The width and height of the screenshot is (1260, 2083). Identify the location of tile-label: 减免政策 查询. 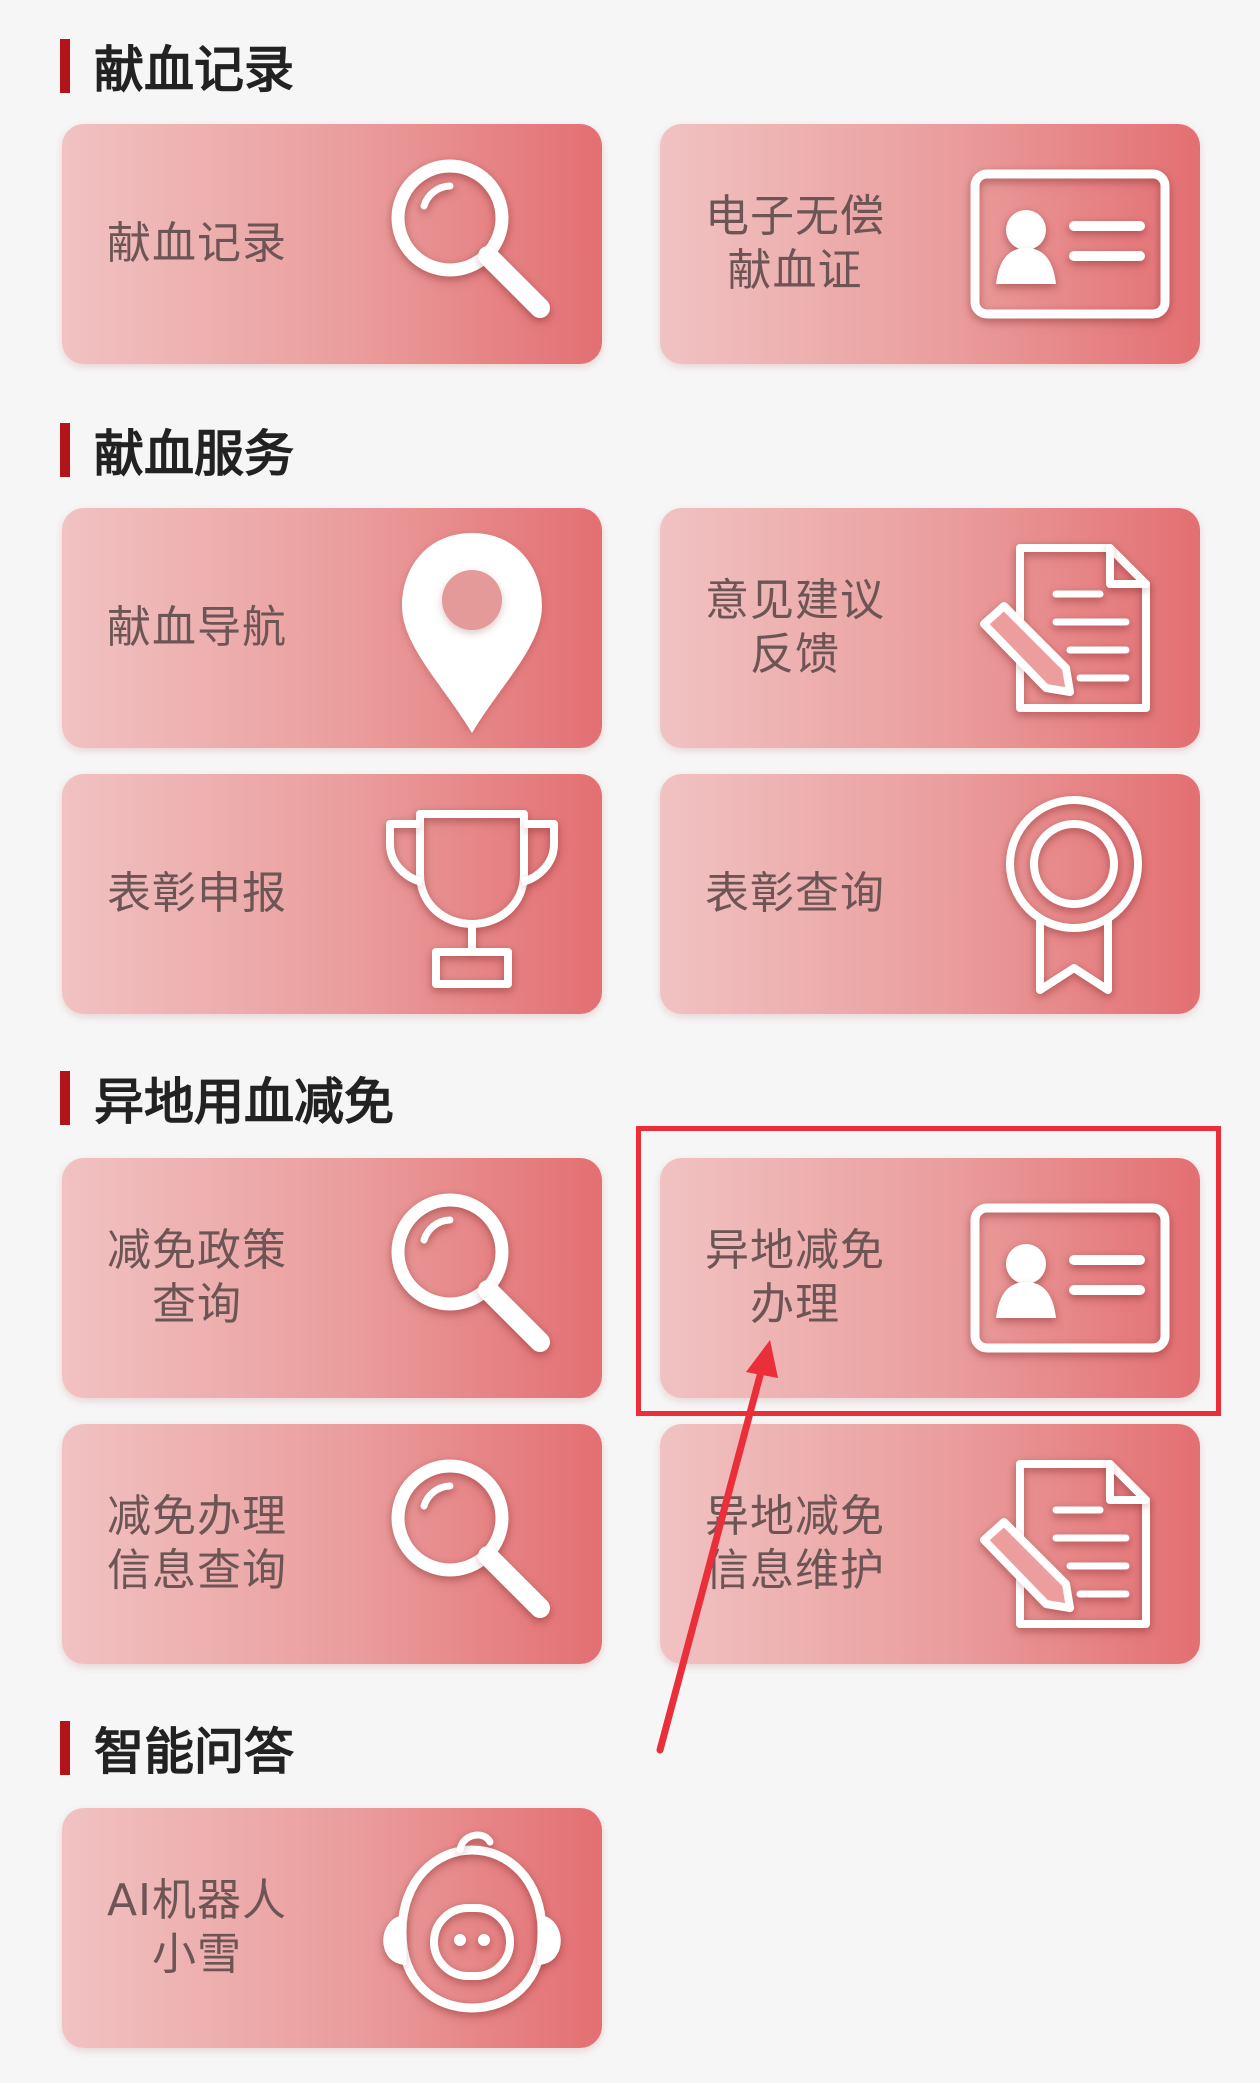
(197, 1277).